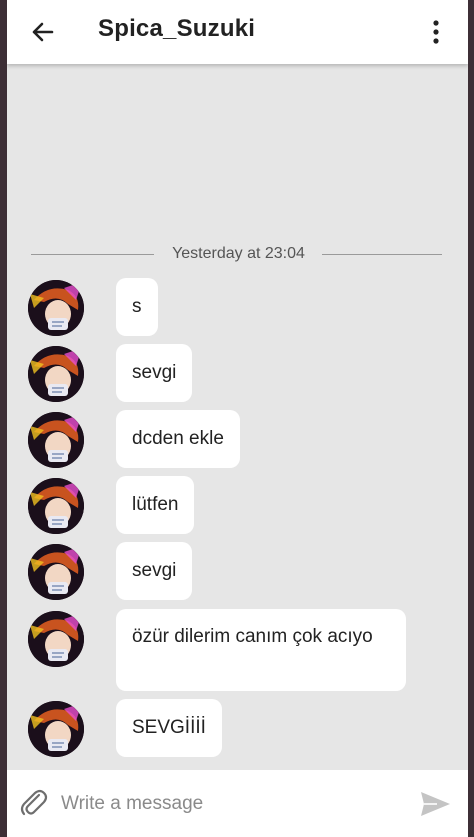 The width and height of the screenshot is (474, 837). I want to click on composer-bar, so click(237, 803).